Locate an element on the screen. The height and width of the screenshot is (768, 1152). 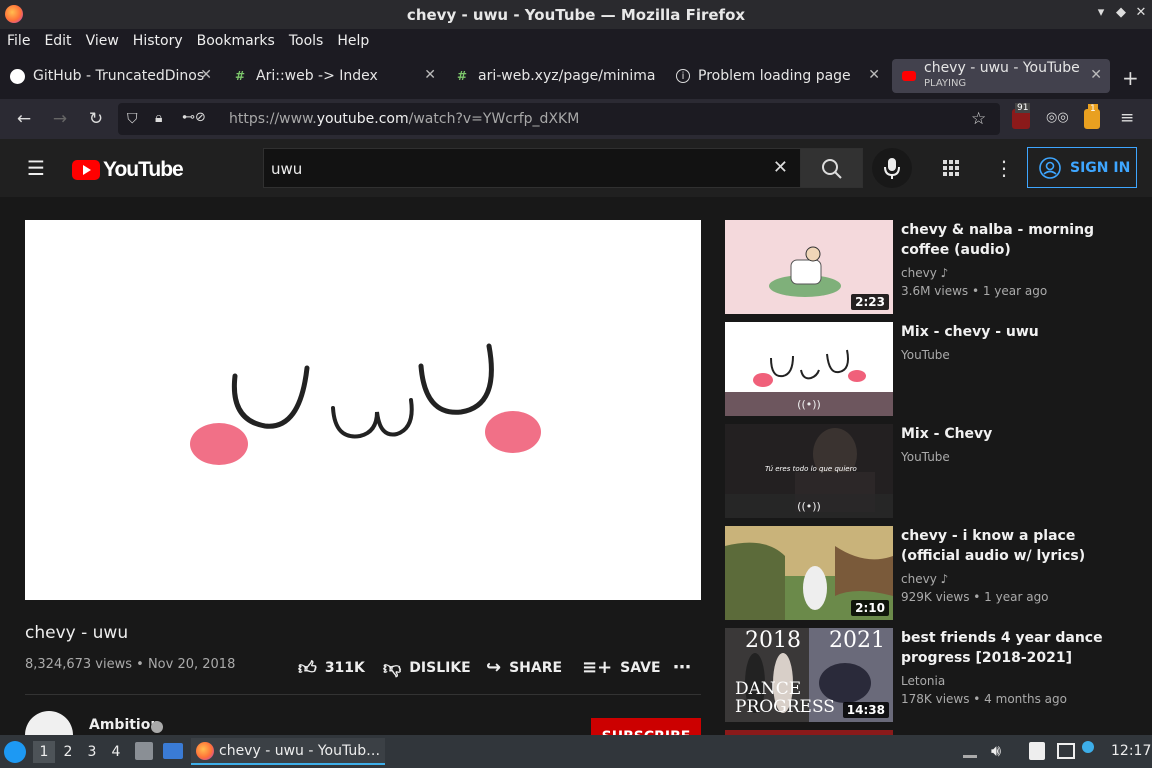
clock: 12:17 is located at coordinates (1131, 751).